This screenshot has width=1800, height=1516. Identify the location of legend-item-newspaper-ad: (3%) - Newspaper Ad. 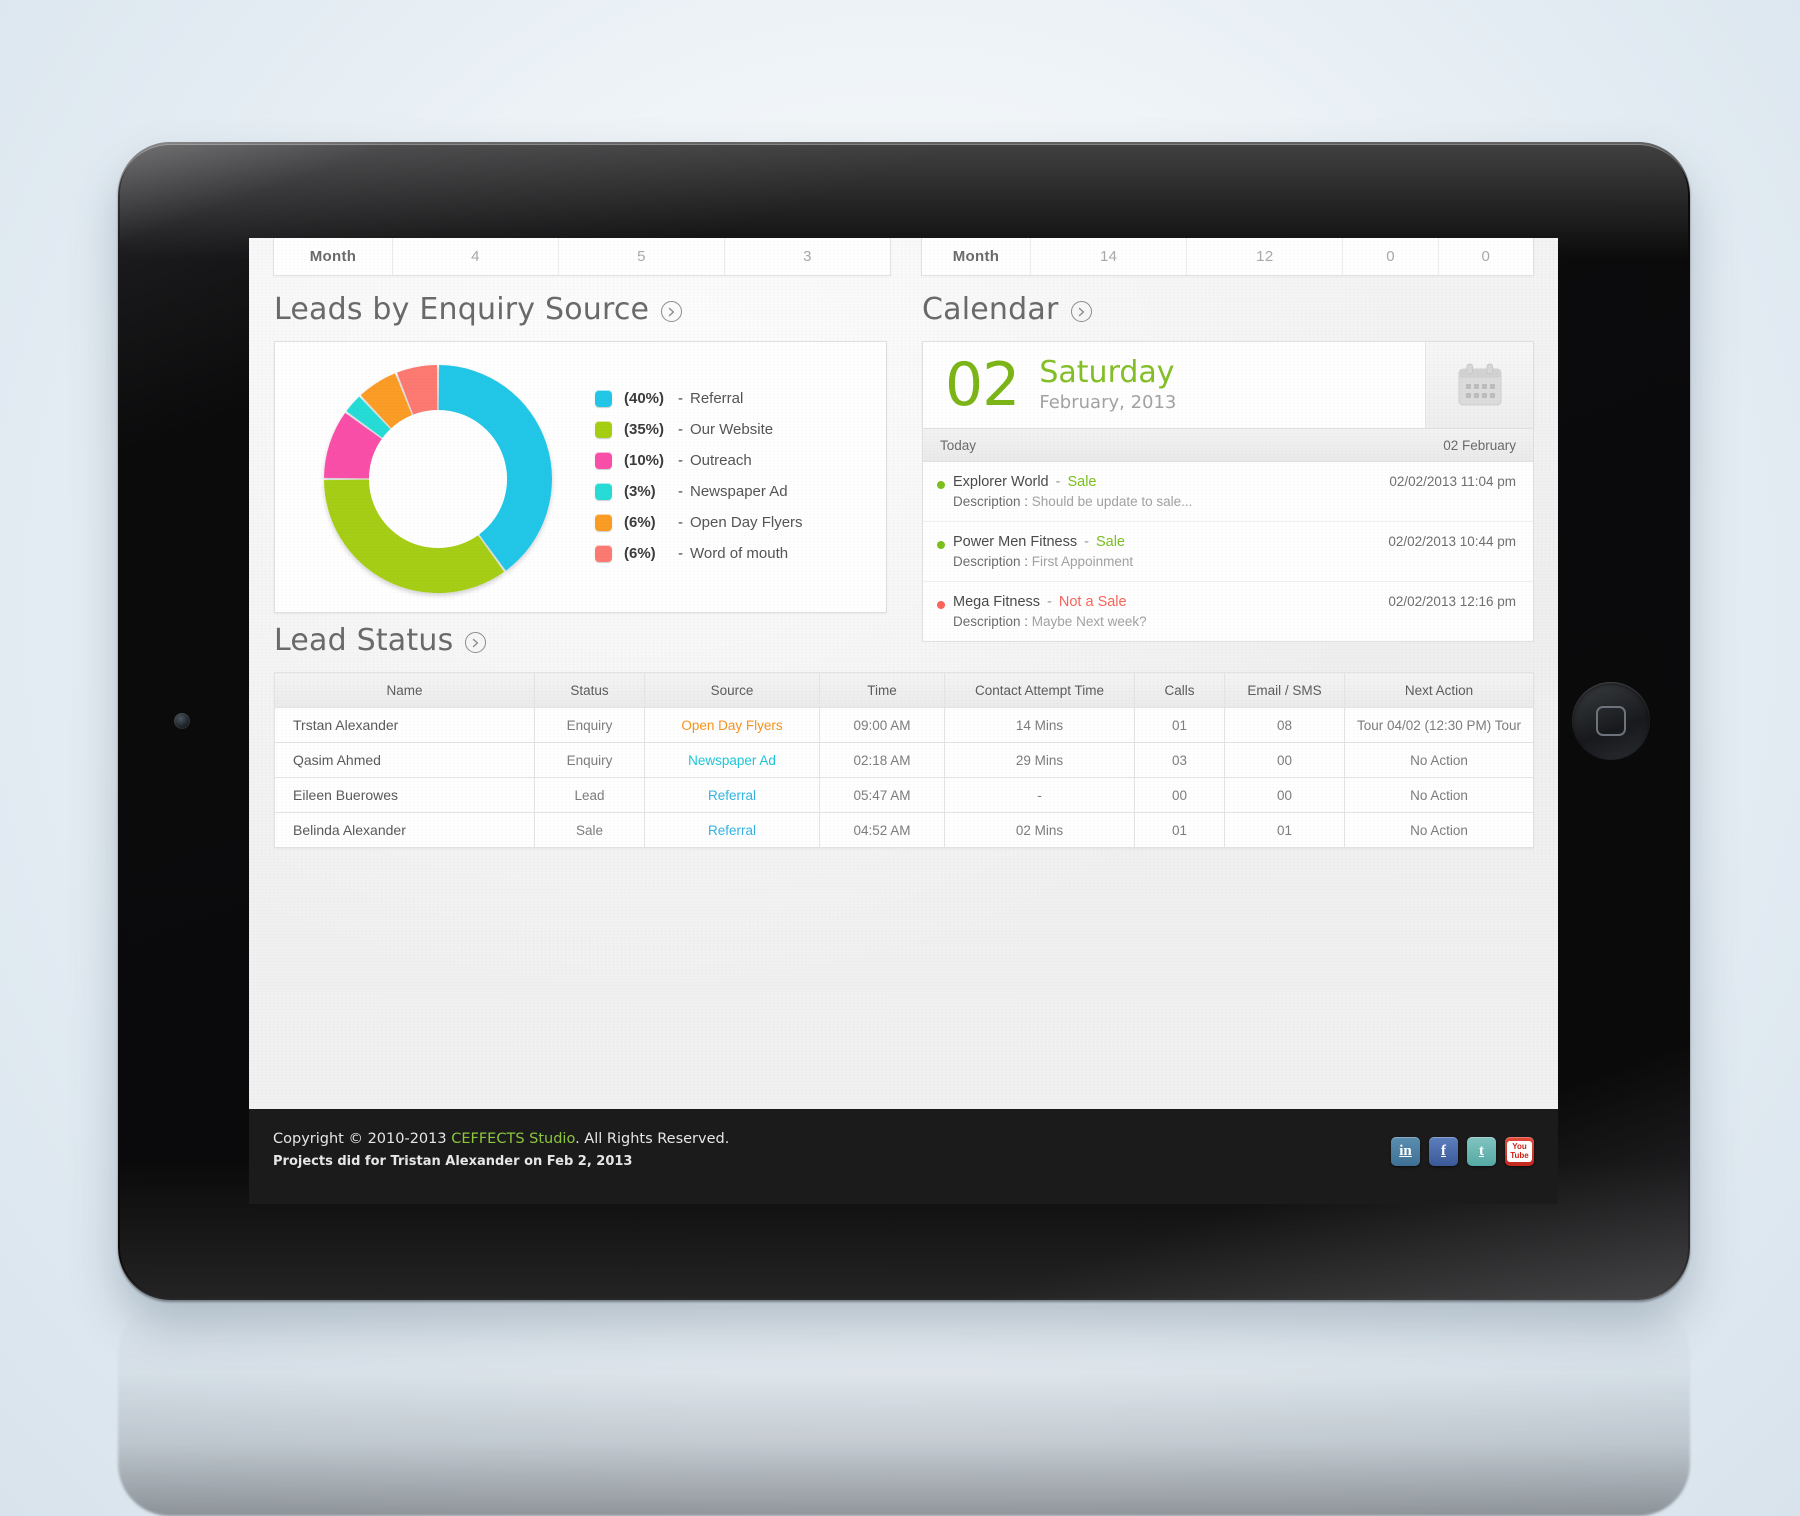
(699, 491).